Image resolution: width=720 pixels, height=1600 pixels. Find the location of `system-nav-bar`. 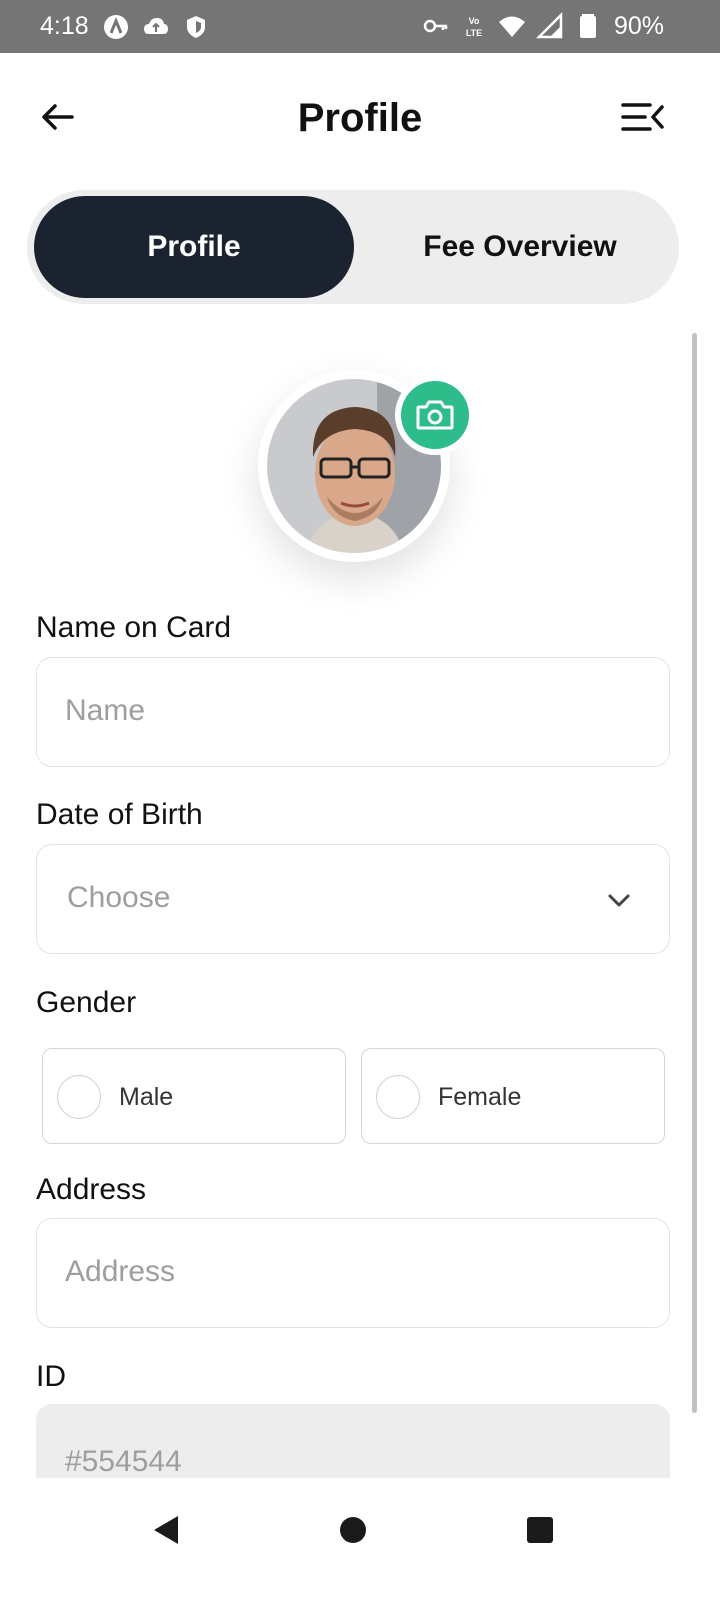

system-nav-bar is located at coordinates (360, 1539).